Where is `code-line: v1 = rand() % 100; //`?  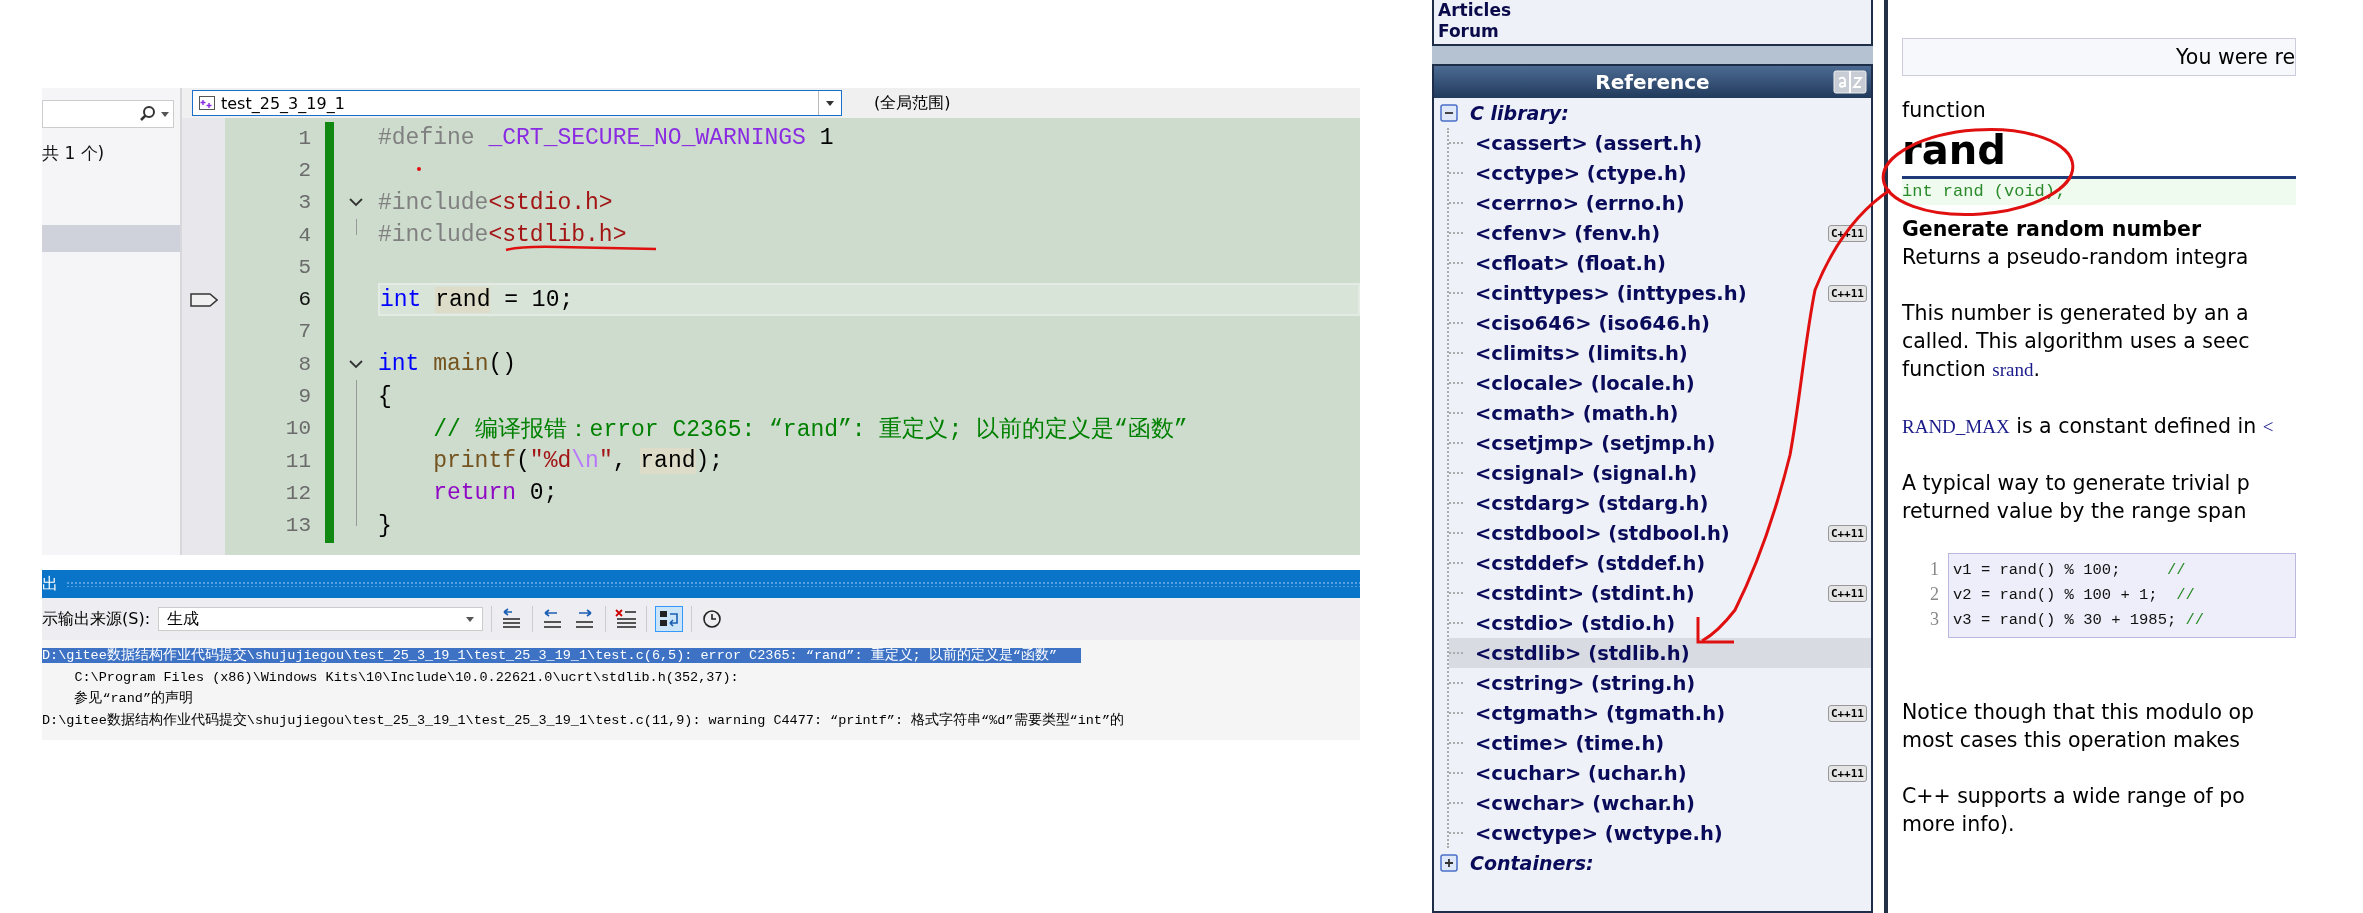 code-line: v1 = rand() % 100; // is located at coordinates (2070, 570).